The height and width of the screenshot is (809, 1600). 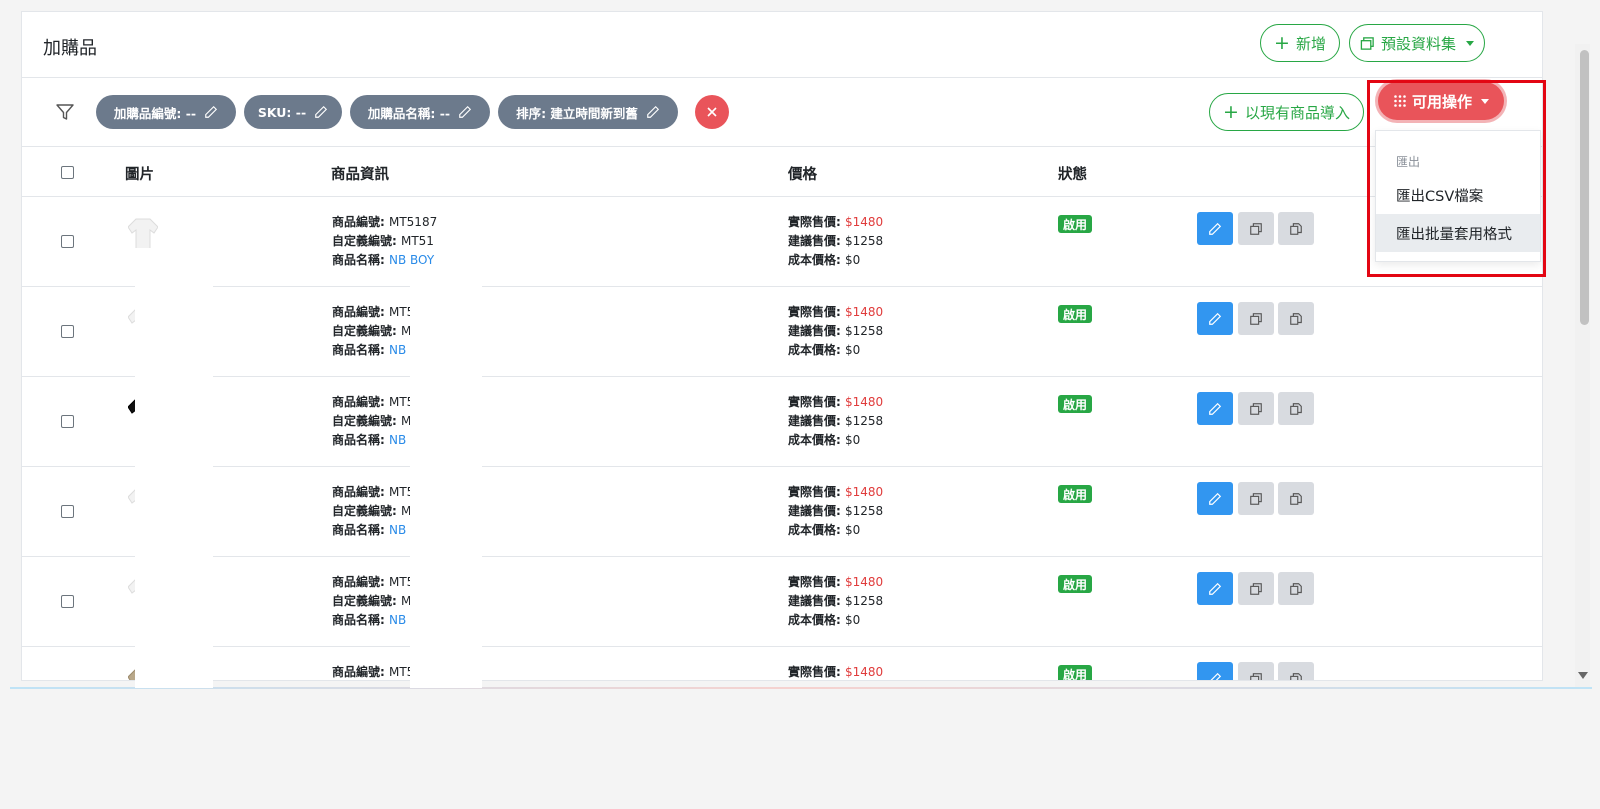 I want to click on filter-chip-label: 排序: 建立時間新到舊, so click(x=577, y=113).